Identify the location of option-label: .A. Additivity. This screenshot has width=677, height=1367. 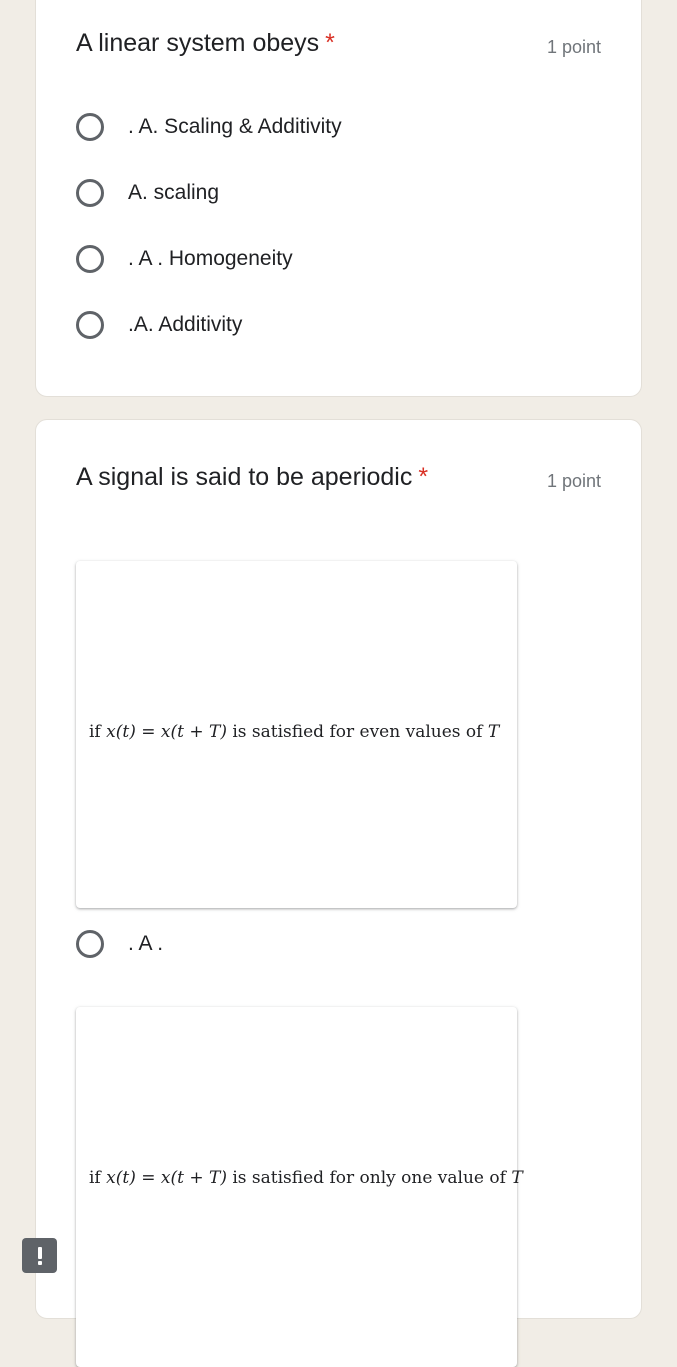
(185, 324).